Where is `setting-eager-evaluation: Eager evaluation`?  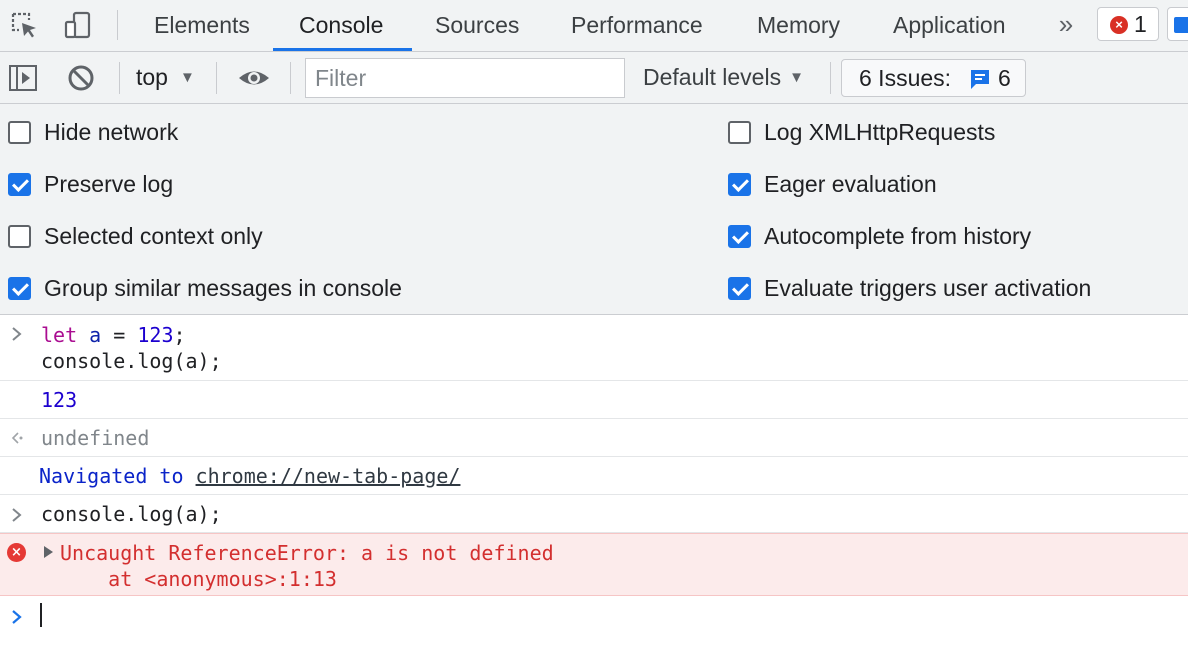 setting-eager-evaluation: Eager evaluation is located at coordinates (832, 184).